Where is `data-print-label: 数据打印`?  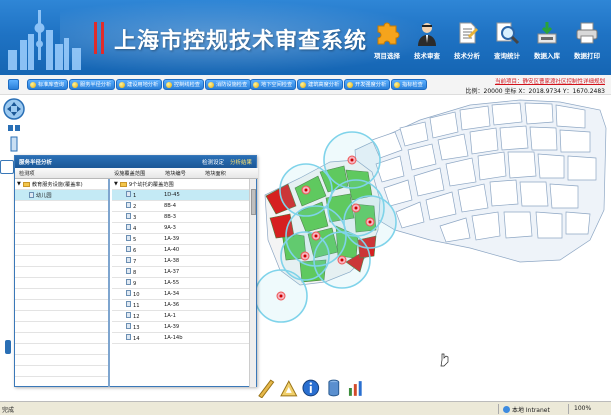 data-print-label: 数据打印 is located at coordinates (587, 56).